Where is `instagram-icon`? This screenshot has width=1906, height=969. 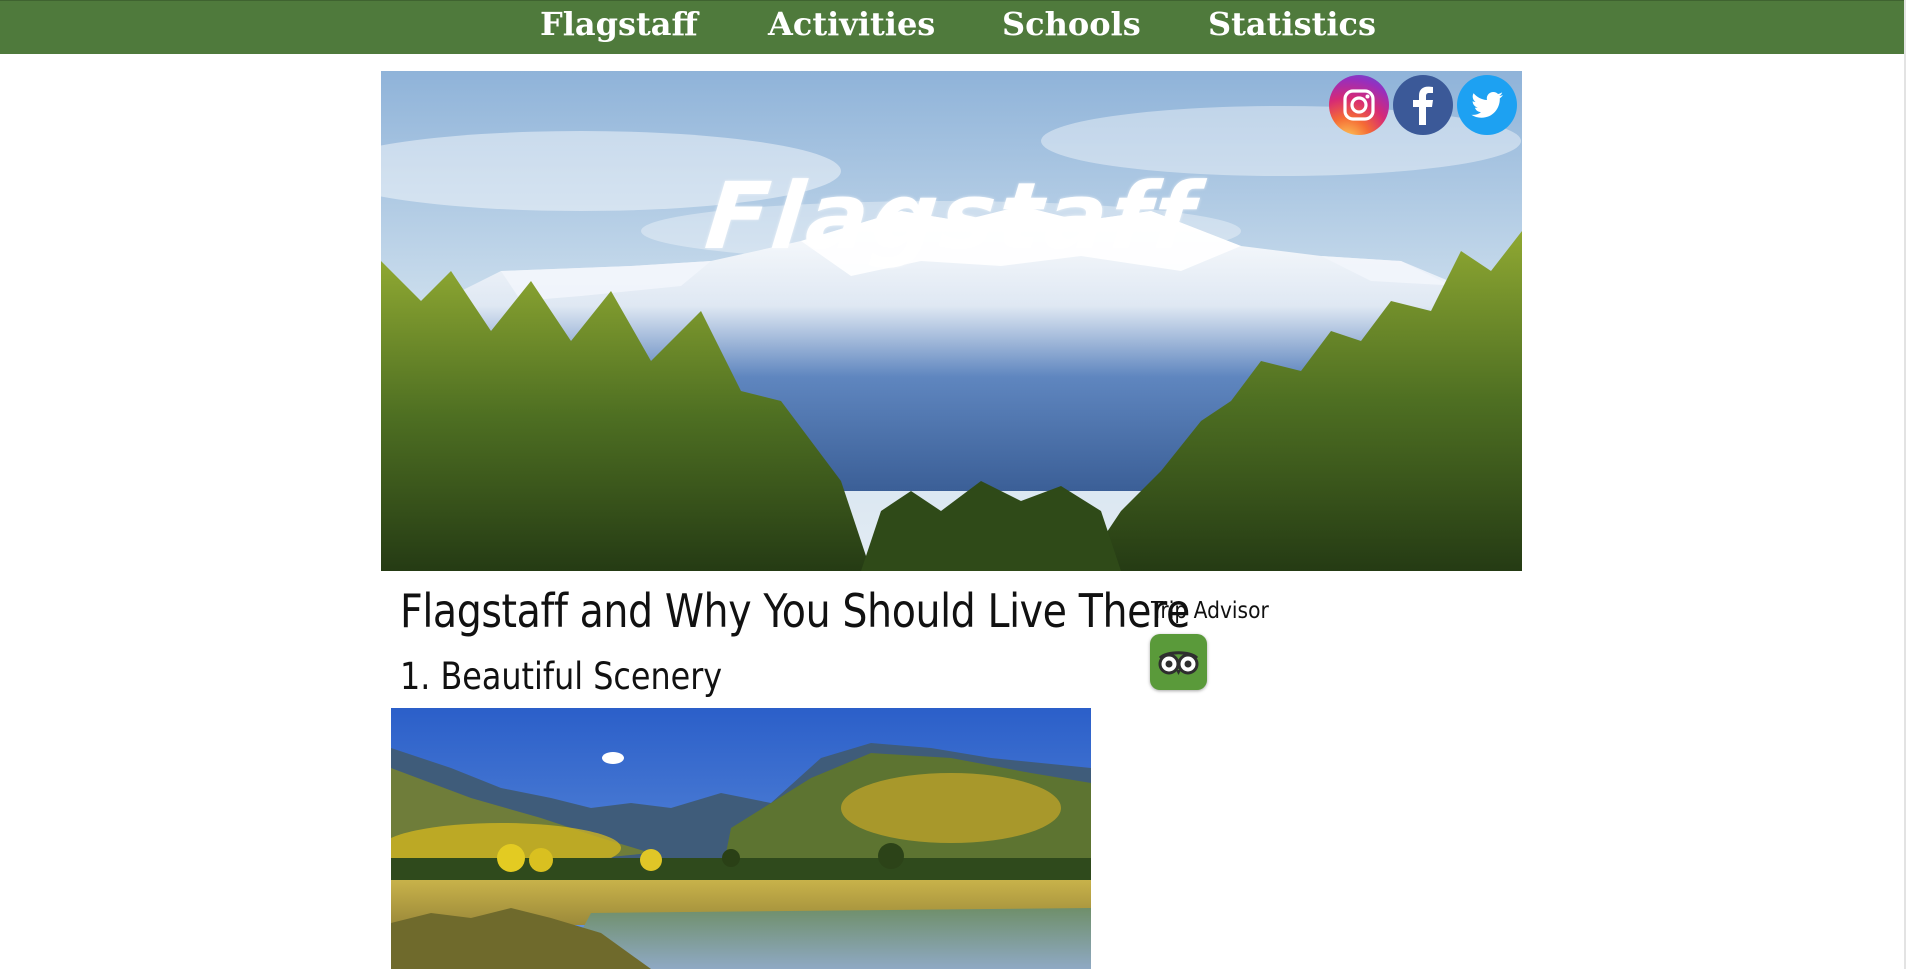
instagram-icon is located at coordinates (1359, 105).